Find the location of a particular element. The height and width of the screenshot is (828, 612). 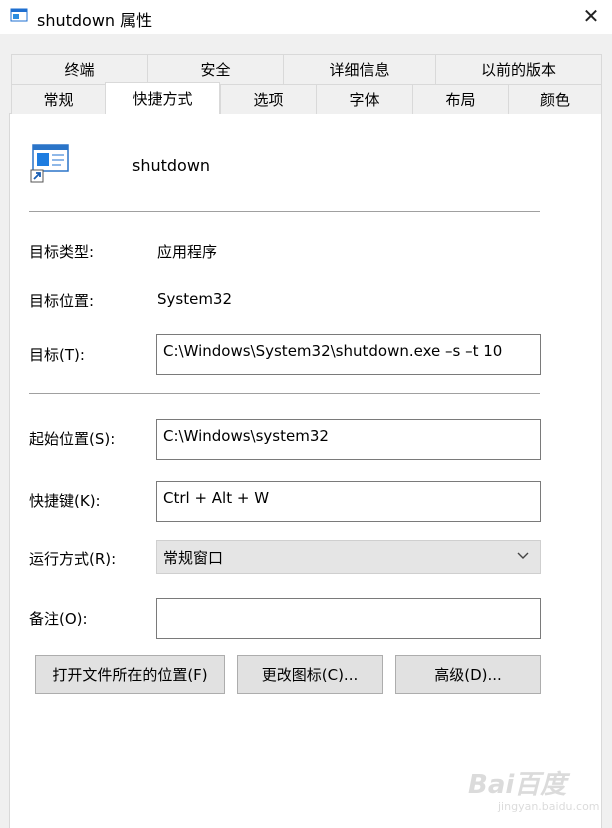

tab-colors: 颜色 is located at coordinates (555, 99).